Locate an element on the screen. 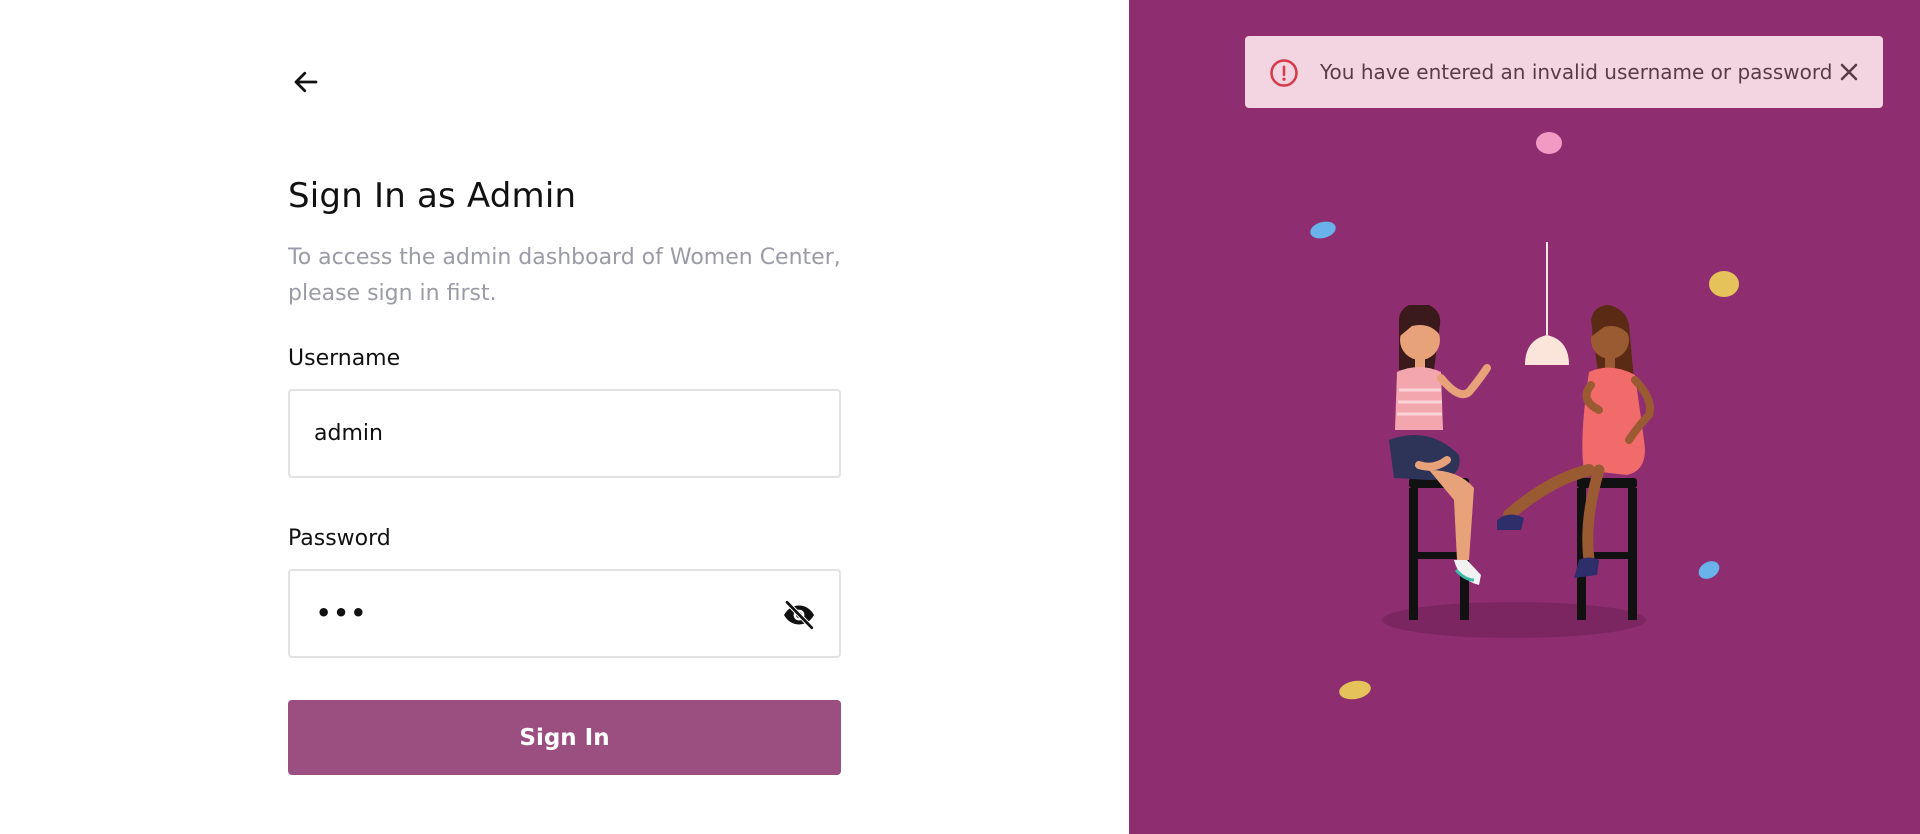 Image resolution: width=1920 pixels, height=834 pixels. right-woman is located at coordinates (1575, 441).